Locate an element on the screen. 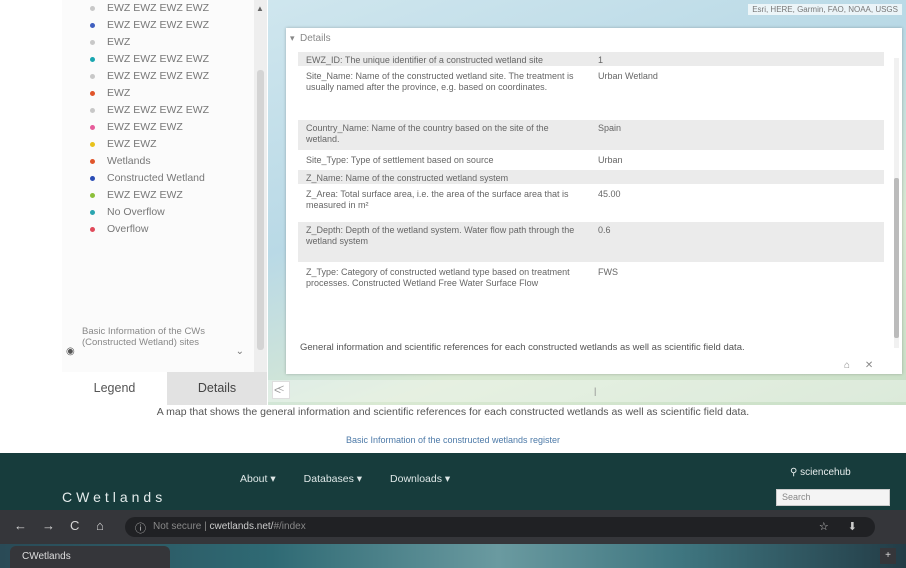 Image resolution: width=906 pixels, height=568 pixels. address-url: Not secure | cwetlands.net/#/index is located at coordinates (229, 526).